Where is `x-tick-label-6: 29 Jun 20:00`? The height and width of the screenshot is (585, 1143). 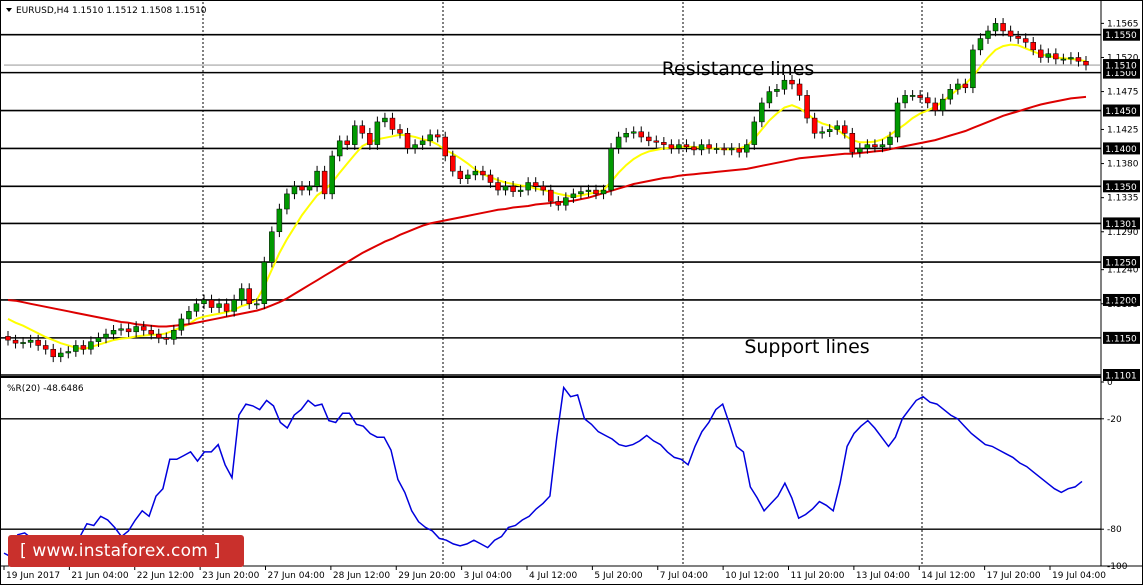 x-tick-label-6: 29 Jun 20:00 is located at coordinates (426, 576).